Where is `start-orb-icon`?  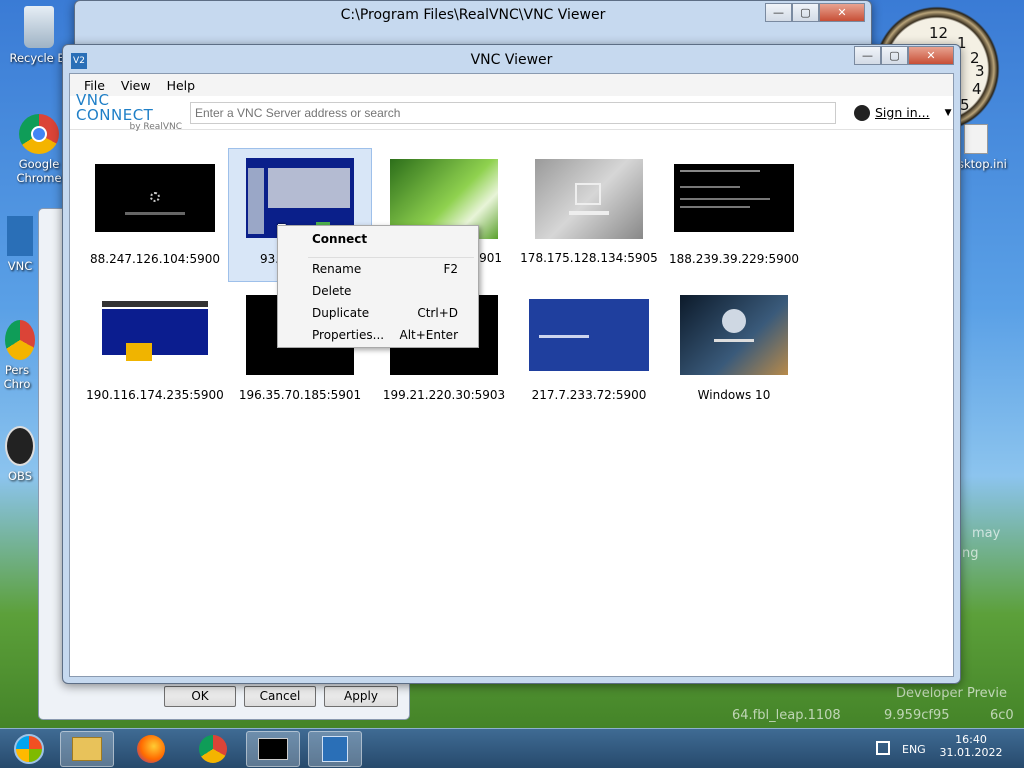 start-orb-icon is located at coordinates (29, 749).